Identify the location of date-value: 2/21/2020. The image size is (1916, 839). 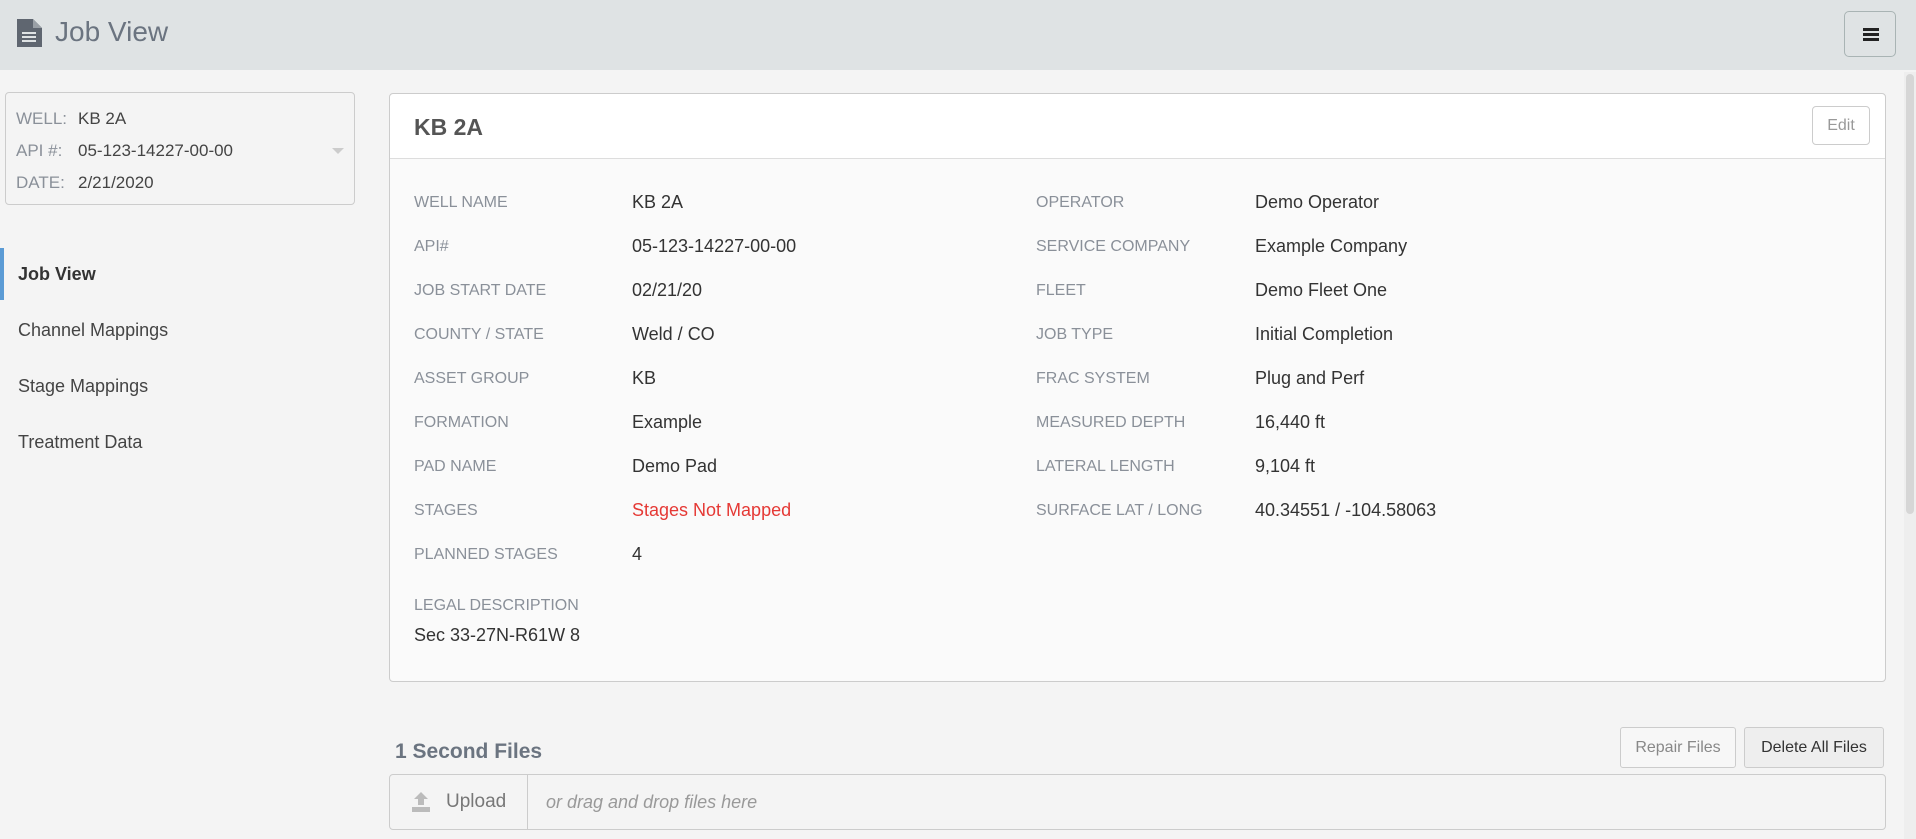
(116, 182).